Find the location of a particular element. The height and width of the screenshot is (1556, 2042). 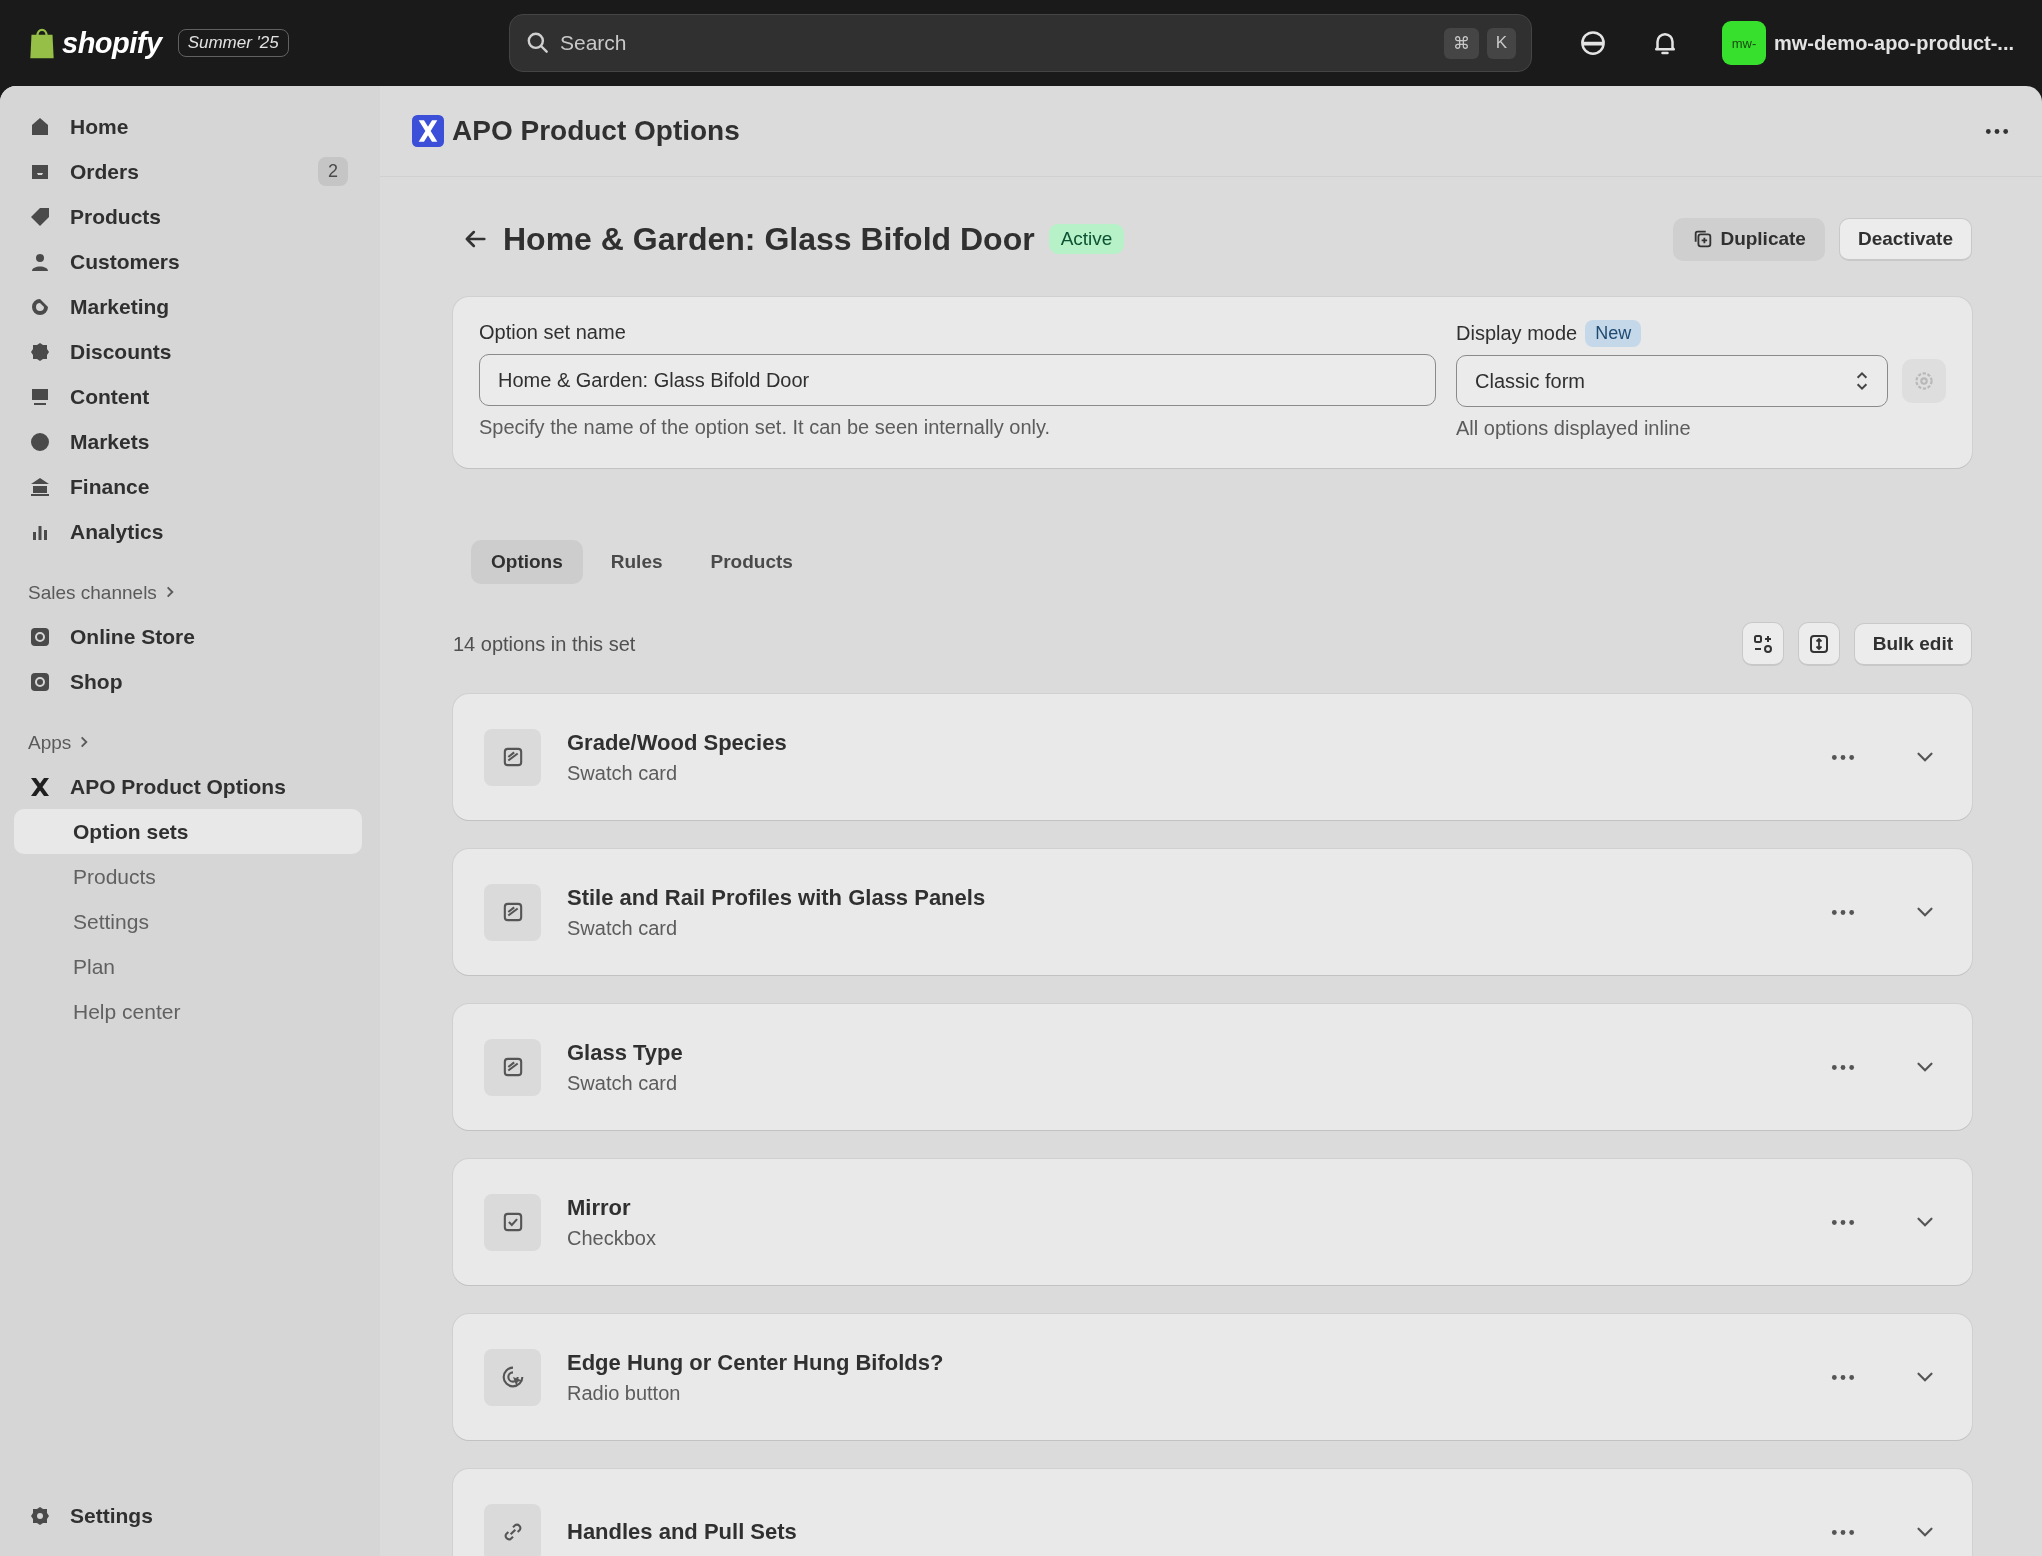

option-name: Glass Type is located at coordinates (625, 1052).